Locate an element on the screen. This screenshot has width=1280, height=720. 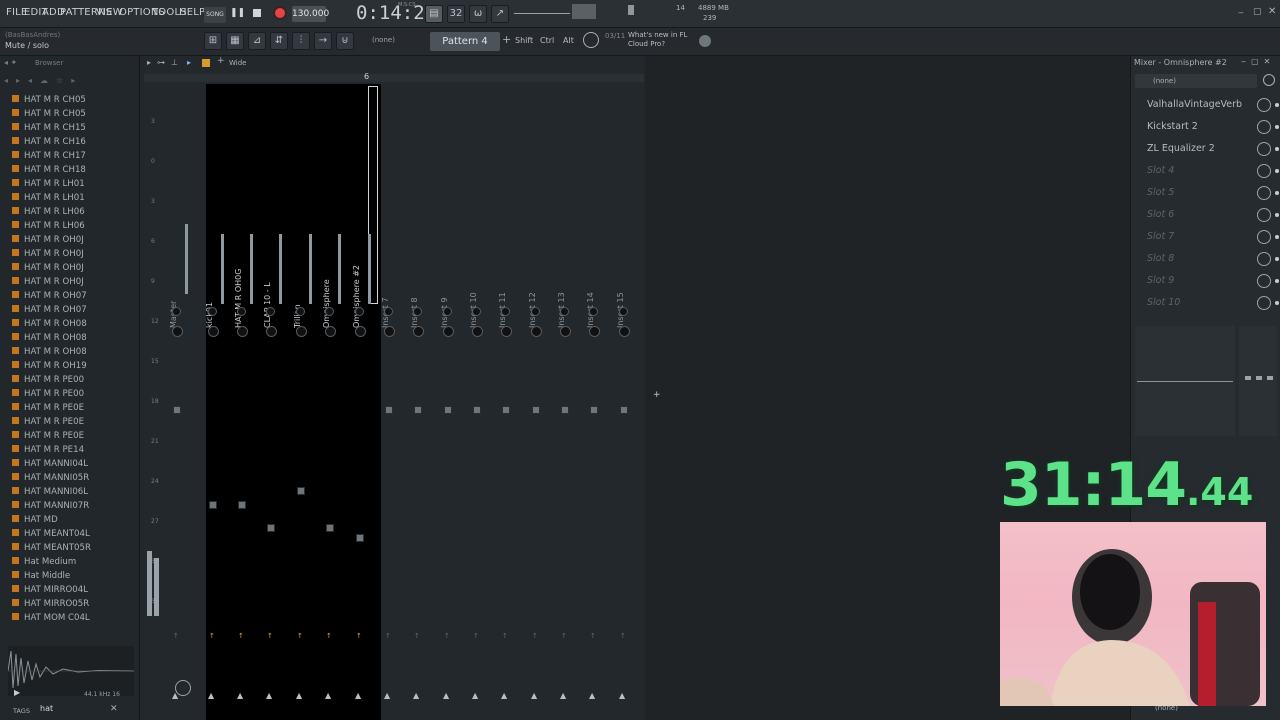
mixer-strip: kick01 ↑ ▲ is located at coordinates (216, 392).